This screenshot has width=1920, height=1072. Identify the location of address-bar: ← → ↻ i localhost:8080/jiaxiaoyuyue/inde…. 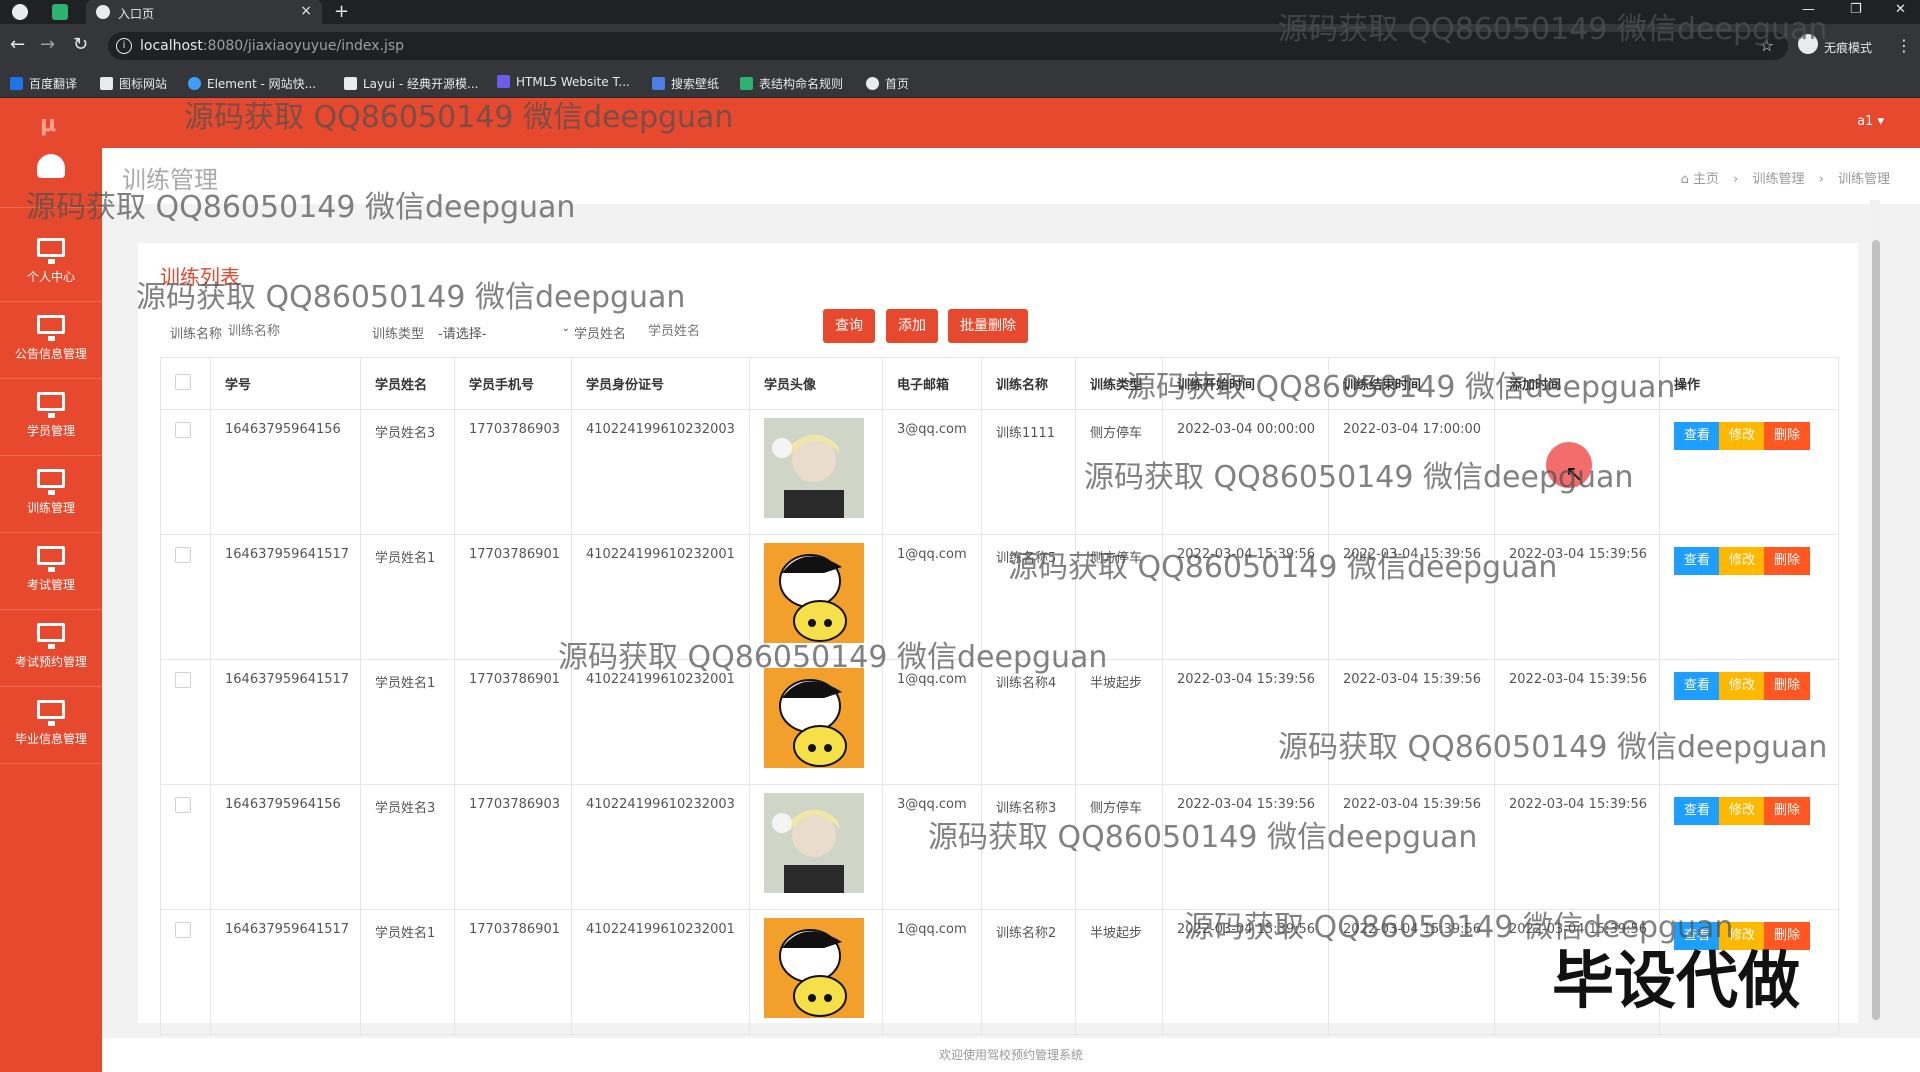
(960, 46).